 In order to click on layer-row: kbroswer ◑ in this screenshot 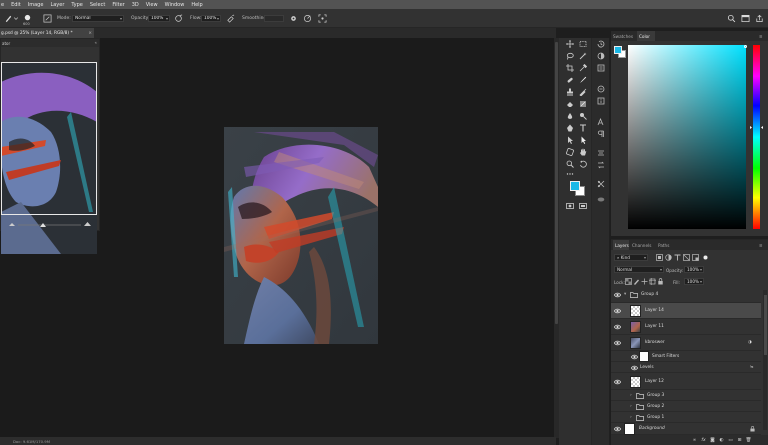, I will do `click(686, 343)`.